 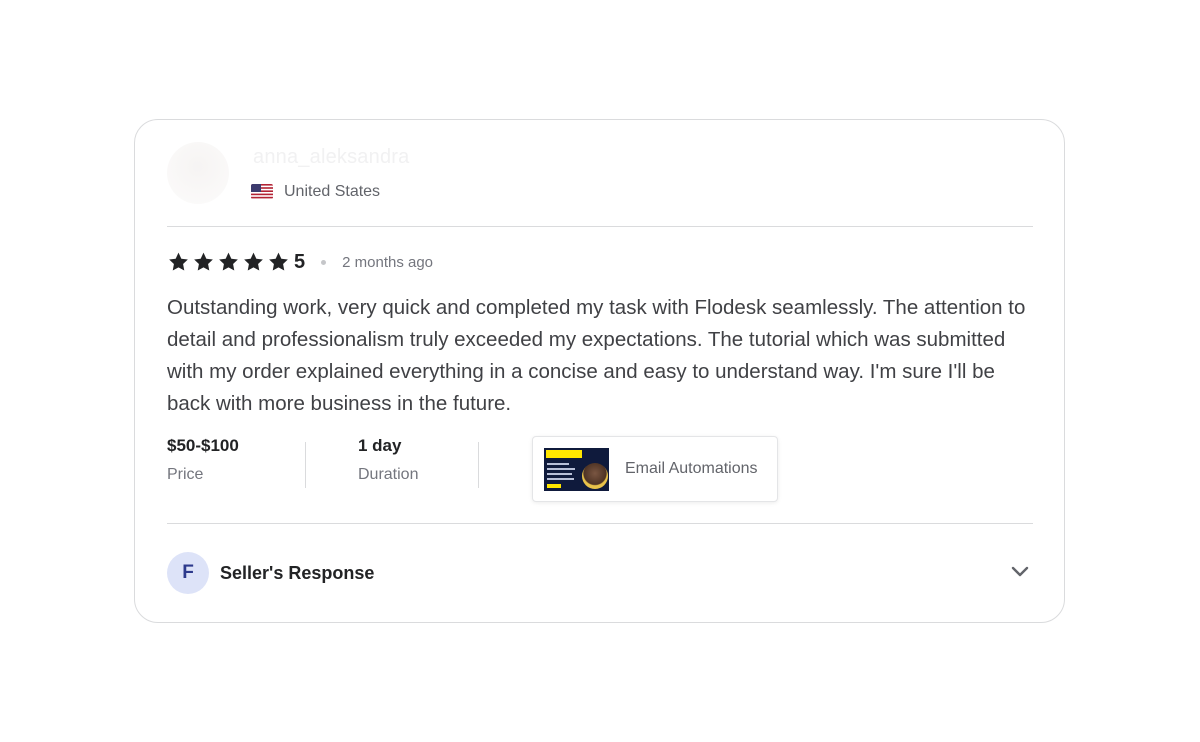 What do you see at coordinates (600, 523) in the screenshot?
I see `response-divider` at bounding box center [600, 523].